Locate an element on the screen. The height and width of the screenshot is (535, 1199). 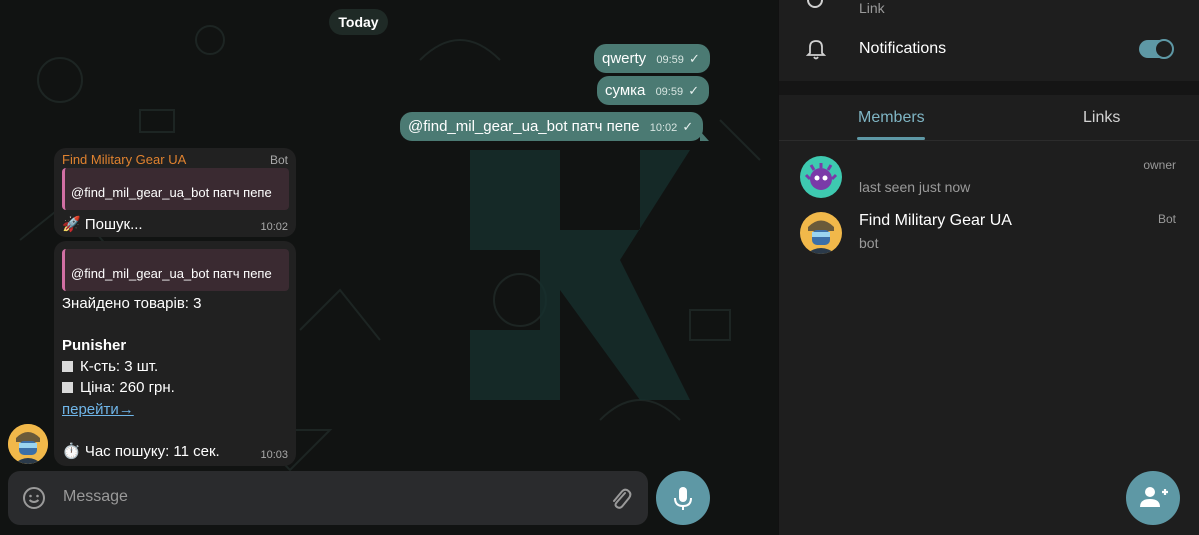
voice-record-button is located at coordinates (683, 498).